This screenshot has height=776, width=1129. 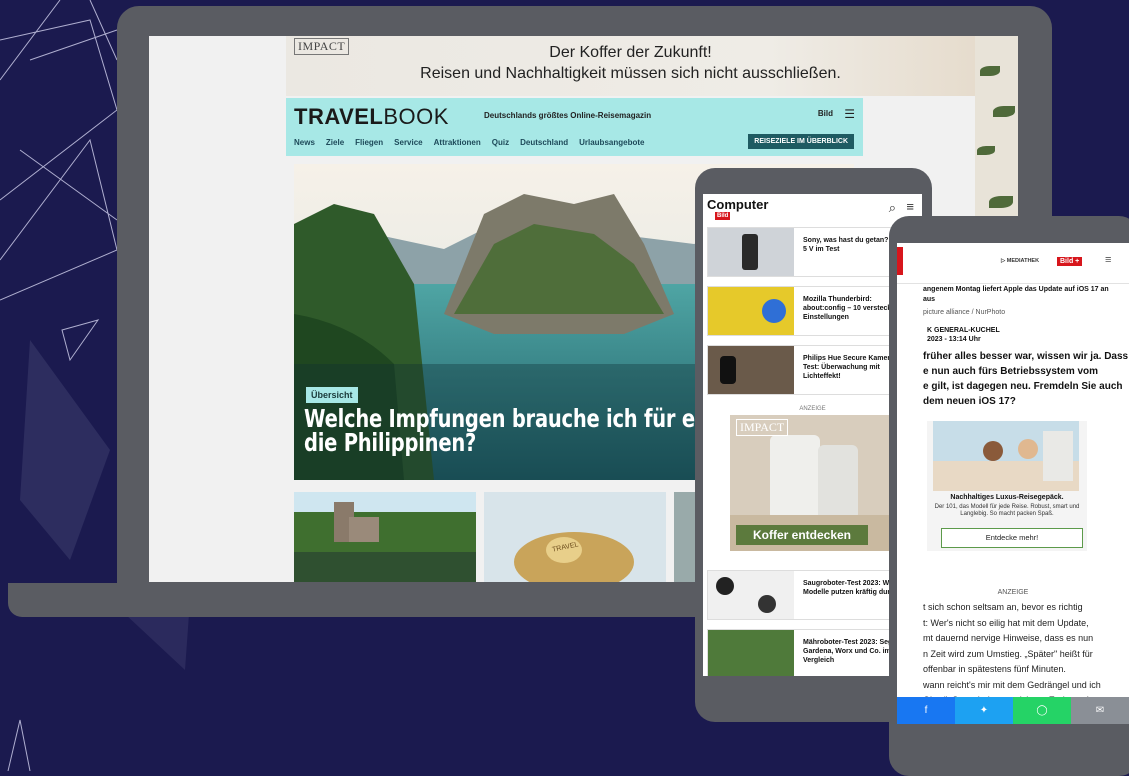 What do you see at coordinates (751, 252) in the screenshot?
I see `phone-image` at bounding box center [751, 252].